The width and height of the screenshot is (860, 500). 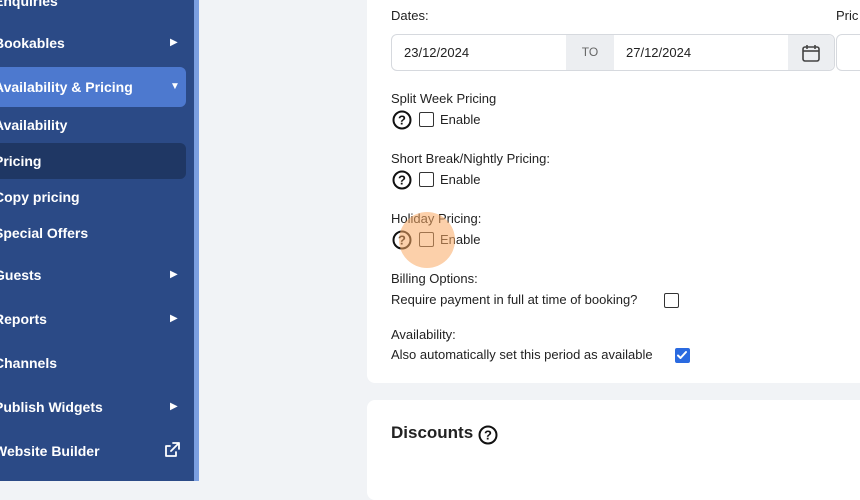 I want to click on split-week-label: Split Week Pricing, so click(x=444, y=98).